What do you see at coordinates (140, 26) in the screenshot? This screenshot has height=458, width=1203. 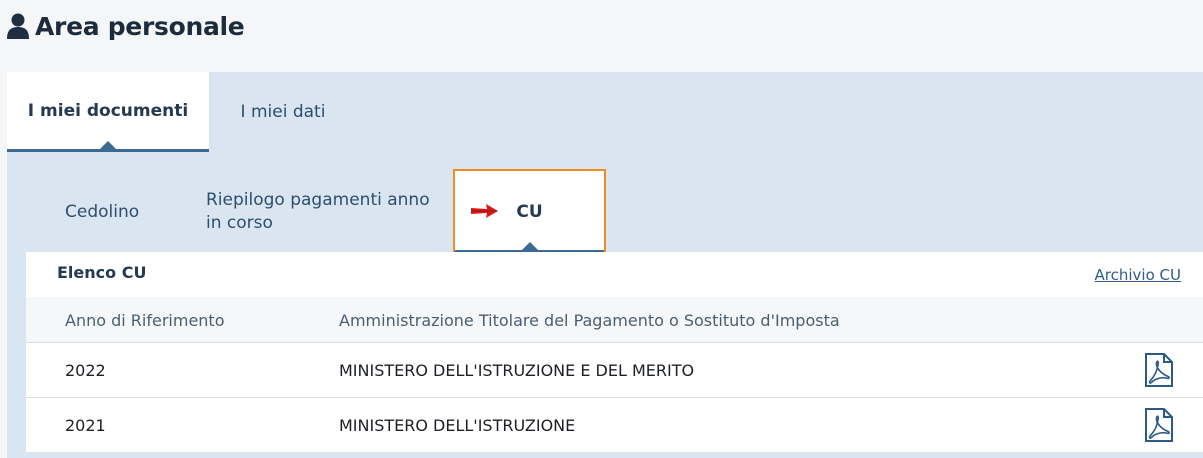 I see `page-title: Area personale` at bounding box center [140, 26].